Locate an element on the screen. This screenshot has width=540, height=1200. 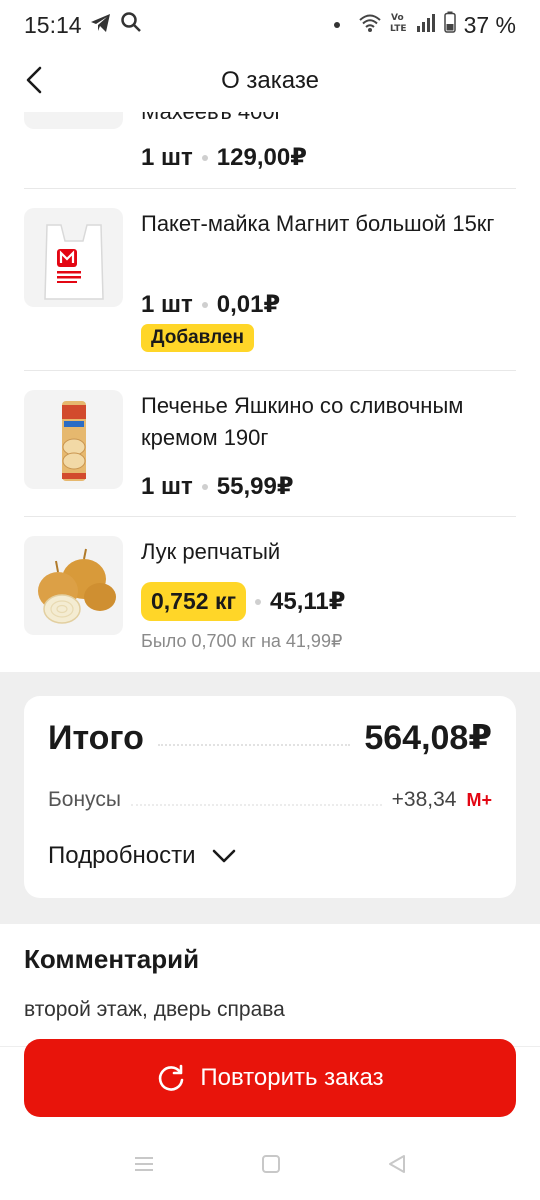
chevron-down-icon is located at coordinates (223, 856).